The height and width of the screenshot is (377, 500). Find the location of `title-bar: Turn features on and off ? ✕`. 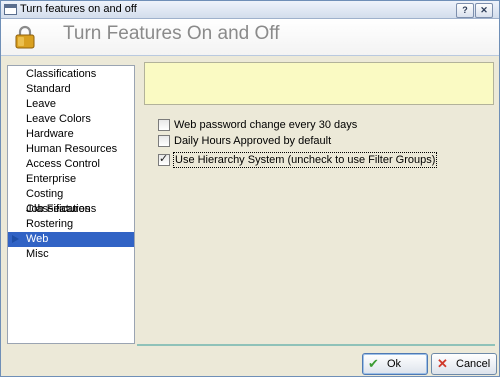

title-bar: Turn features on and off ? ✕ is located at coordinates (250, 10).